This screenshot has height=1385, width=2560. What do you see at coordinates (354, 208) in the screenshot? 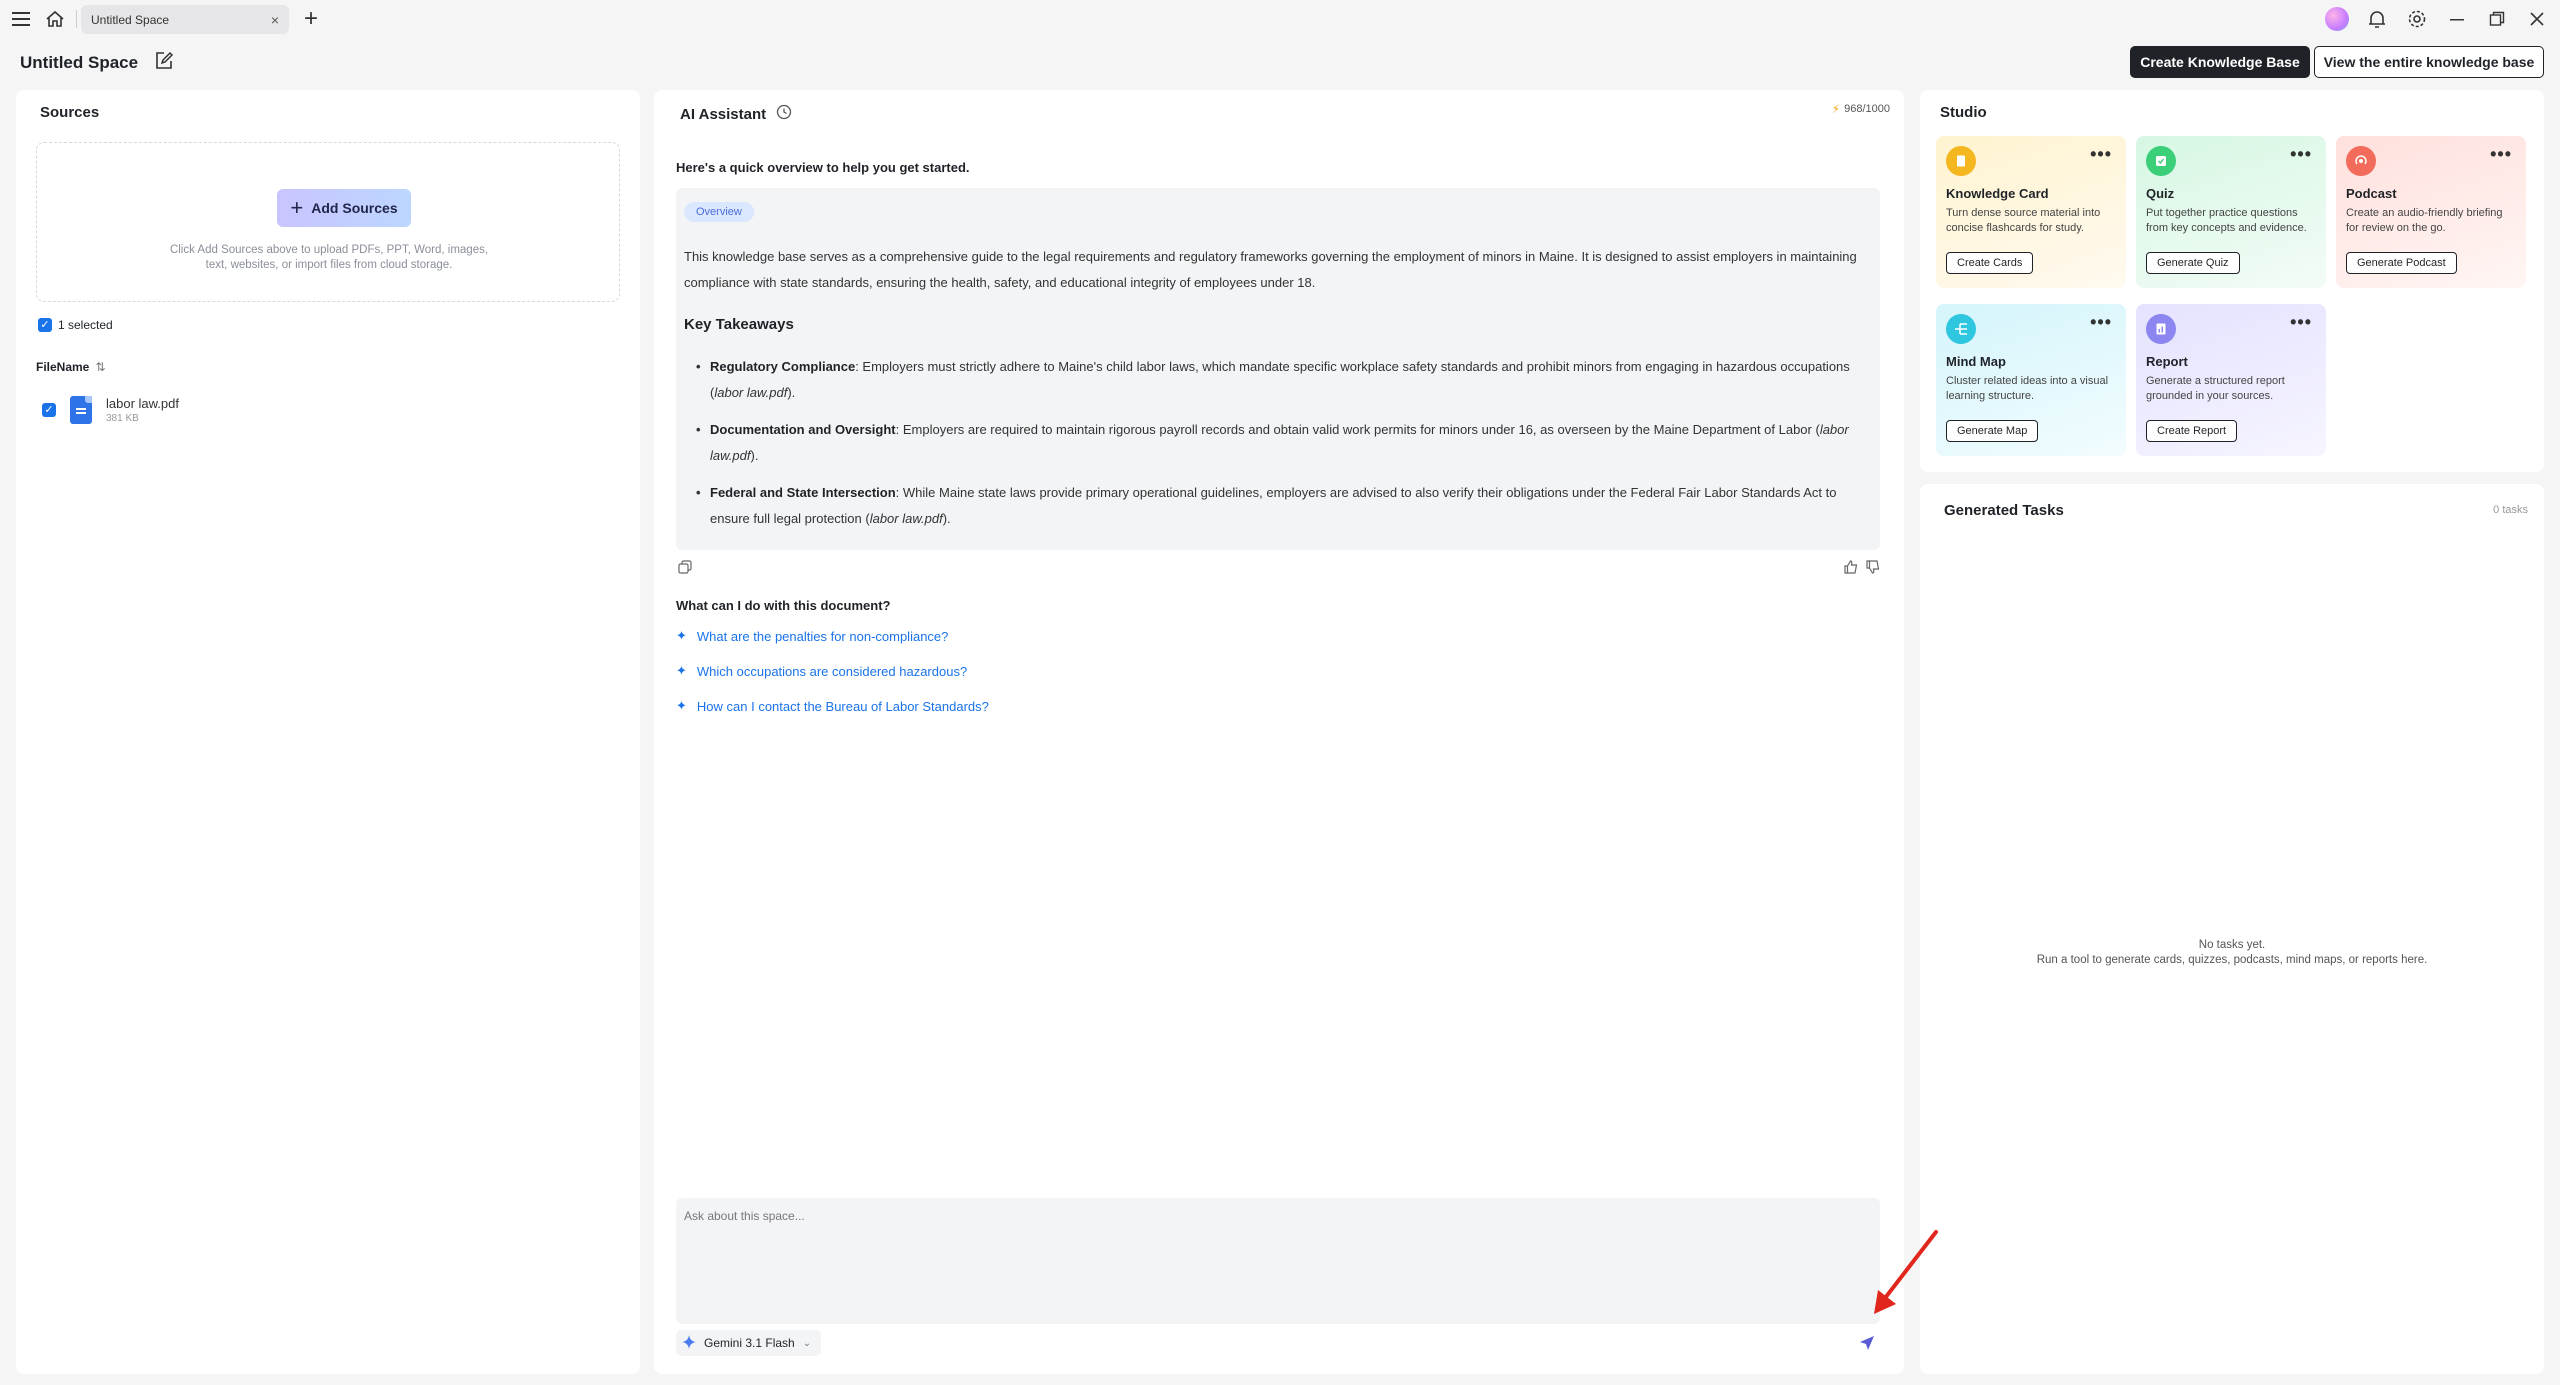
I see `add-sources-label: Add Sources` at bounding box center [354, 208].